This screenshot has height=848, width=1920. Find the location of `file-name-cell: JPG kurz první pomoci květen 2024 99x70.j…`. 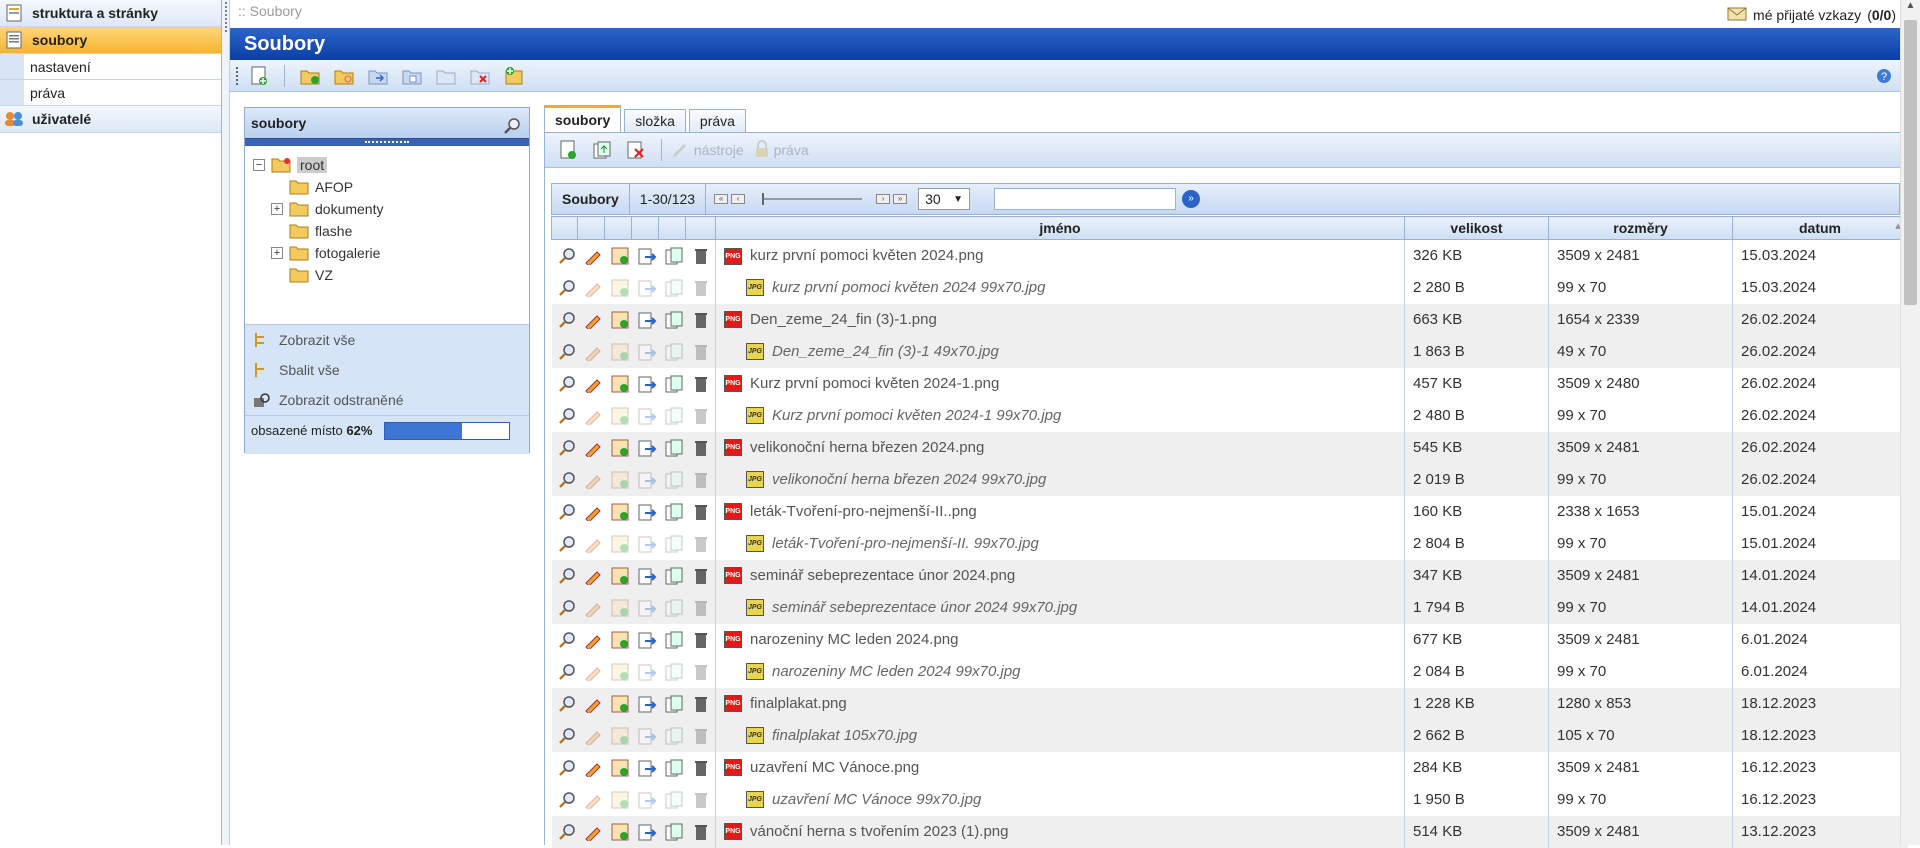

file-name-cell: JPG kurz první pomoci květen 2024 99x70.j… is located at coordinates (1060, 287).